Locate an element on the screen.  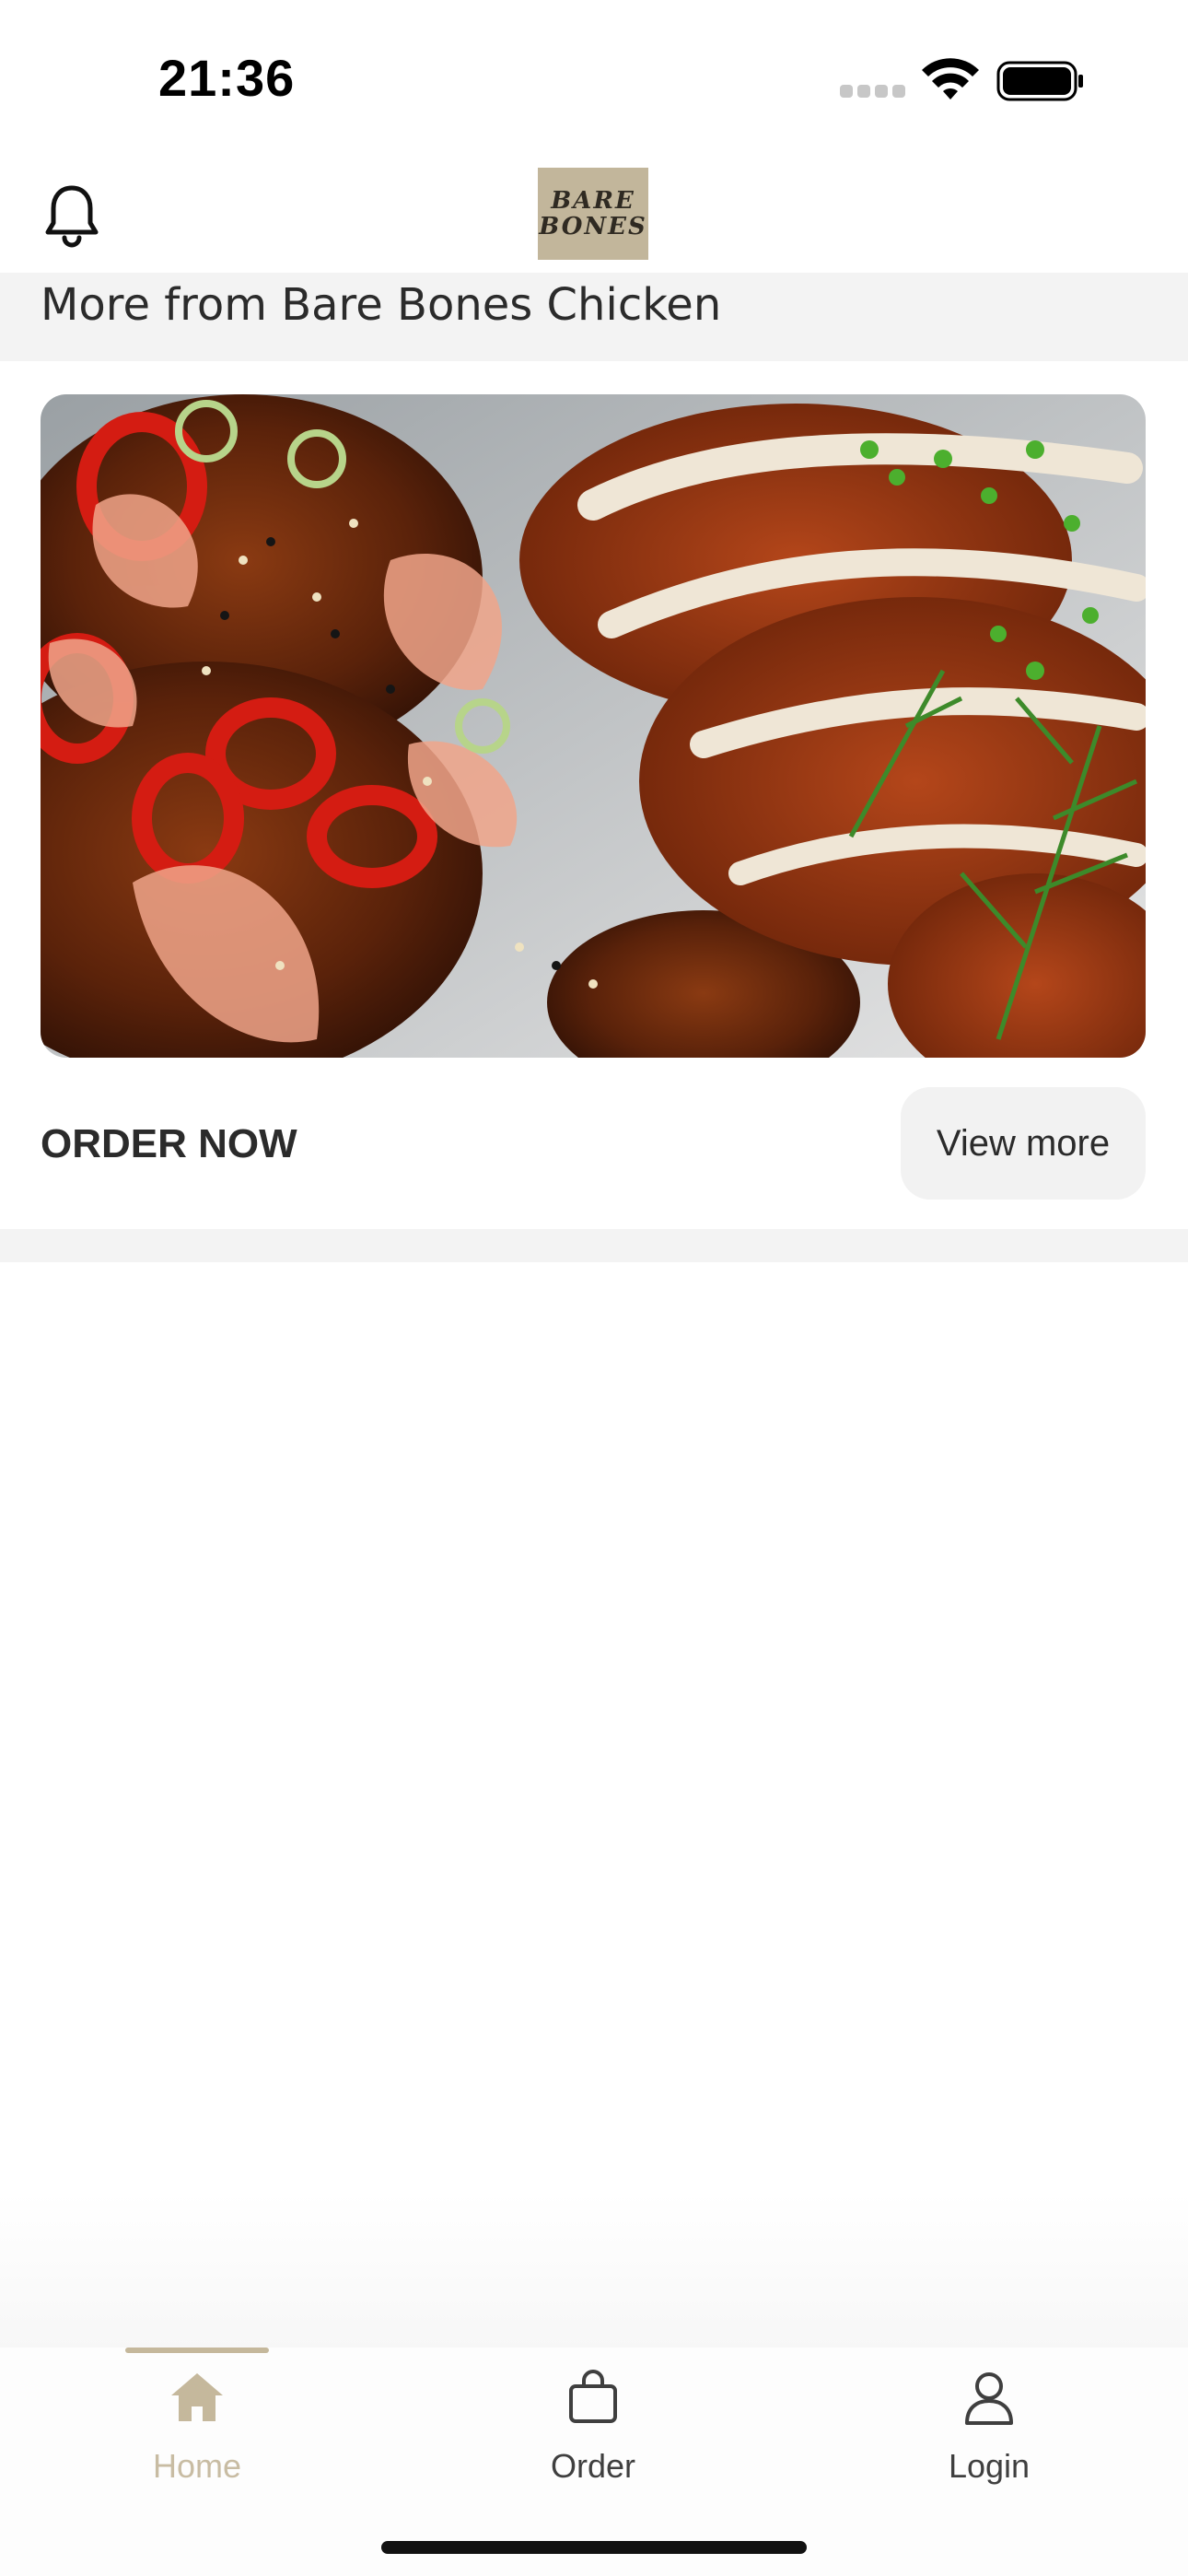
tab-home: Home is located at coordinates (197, 2430).